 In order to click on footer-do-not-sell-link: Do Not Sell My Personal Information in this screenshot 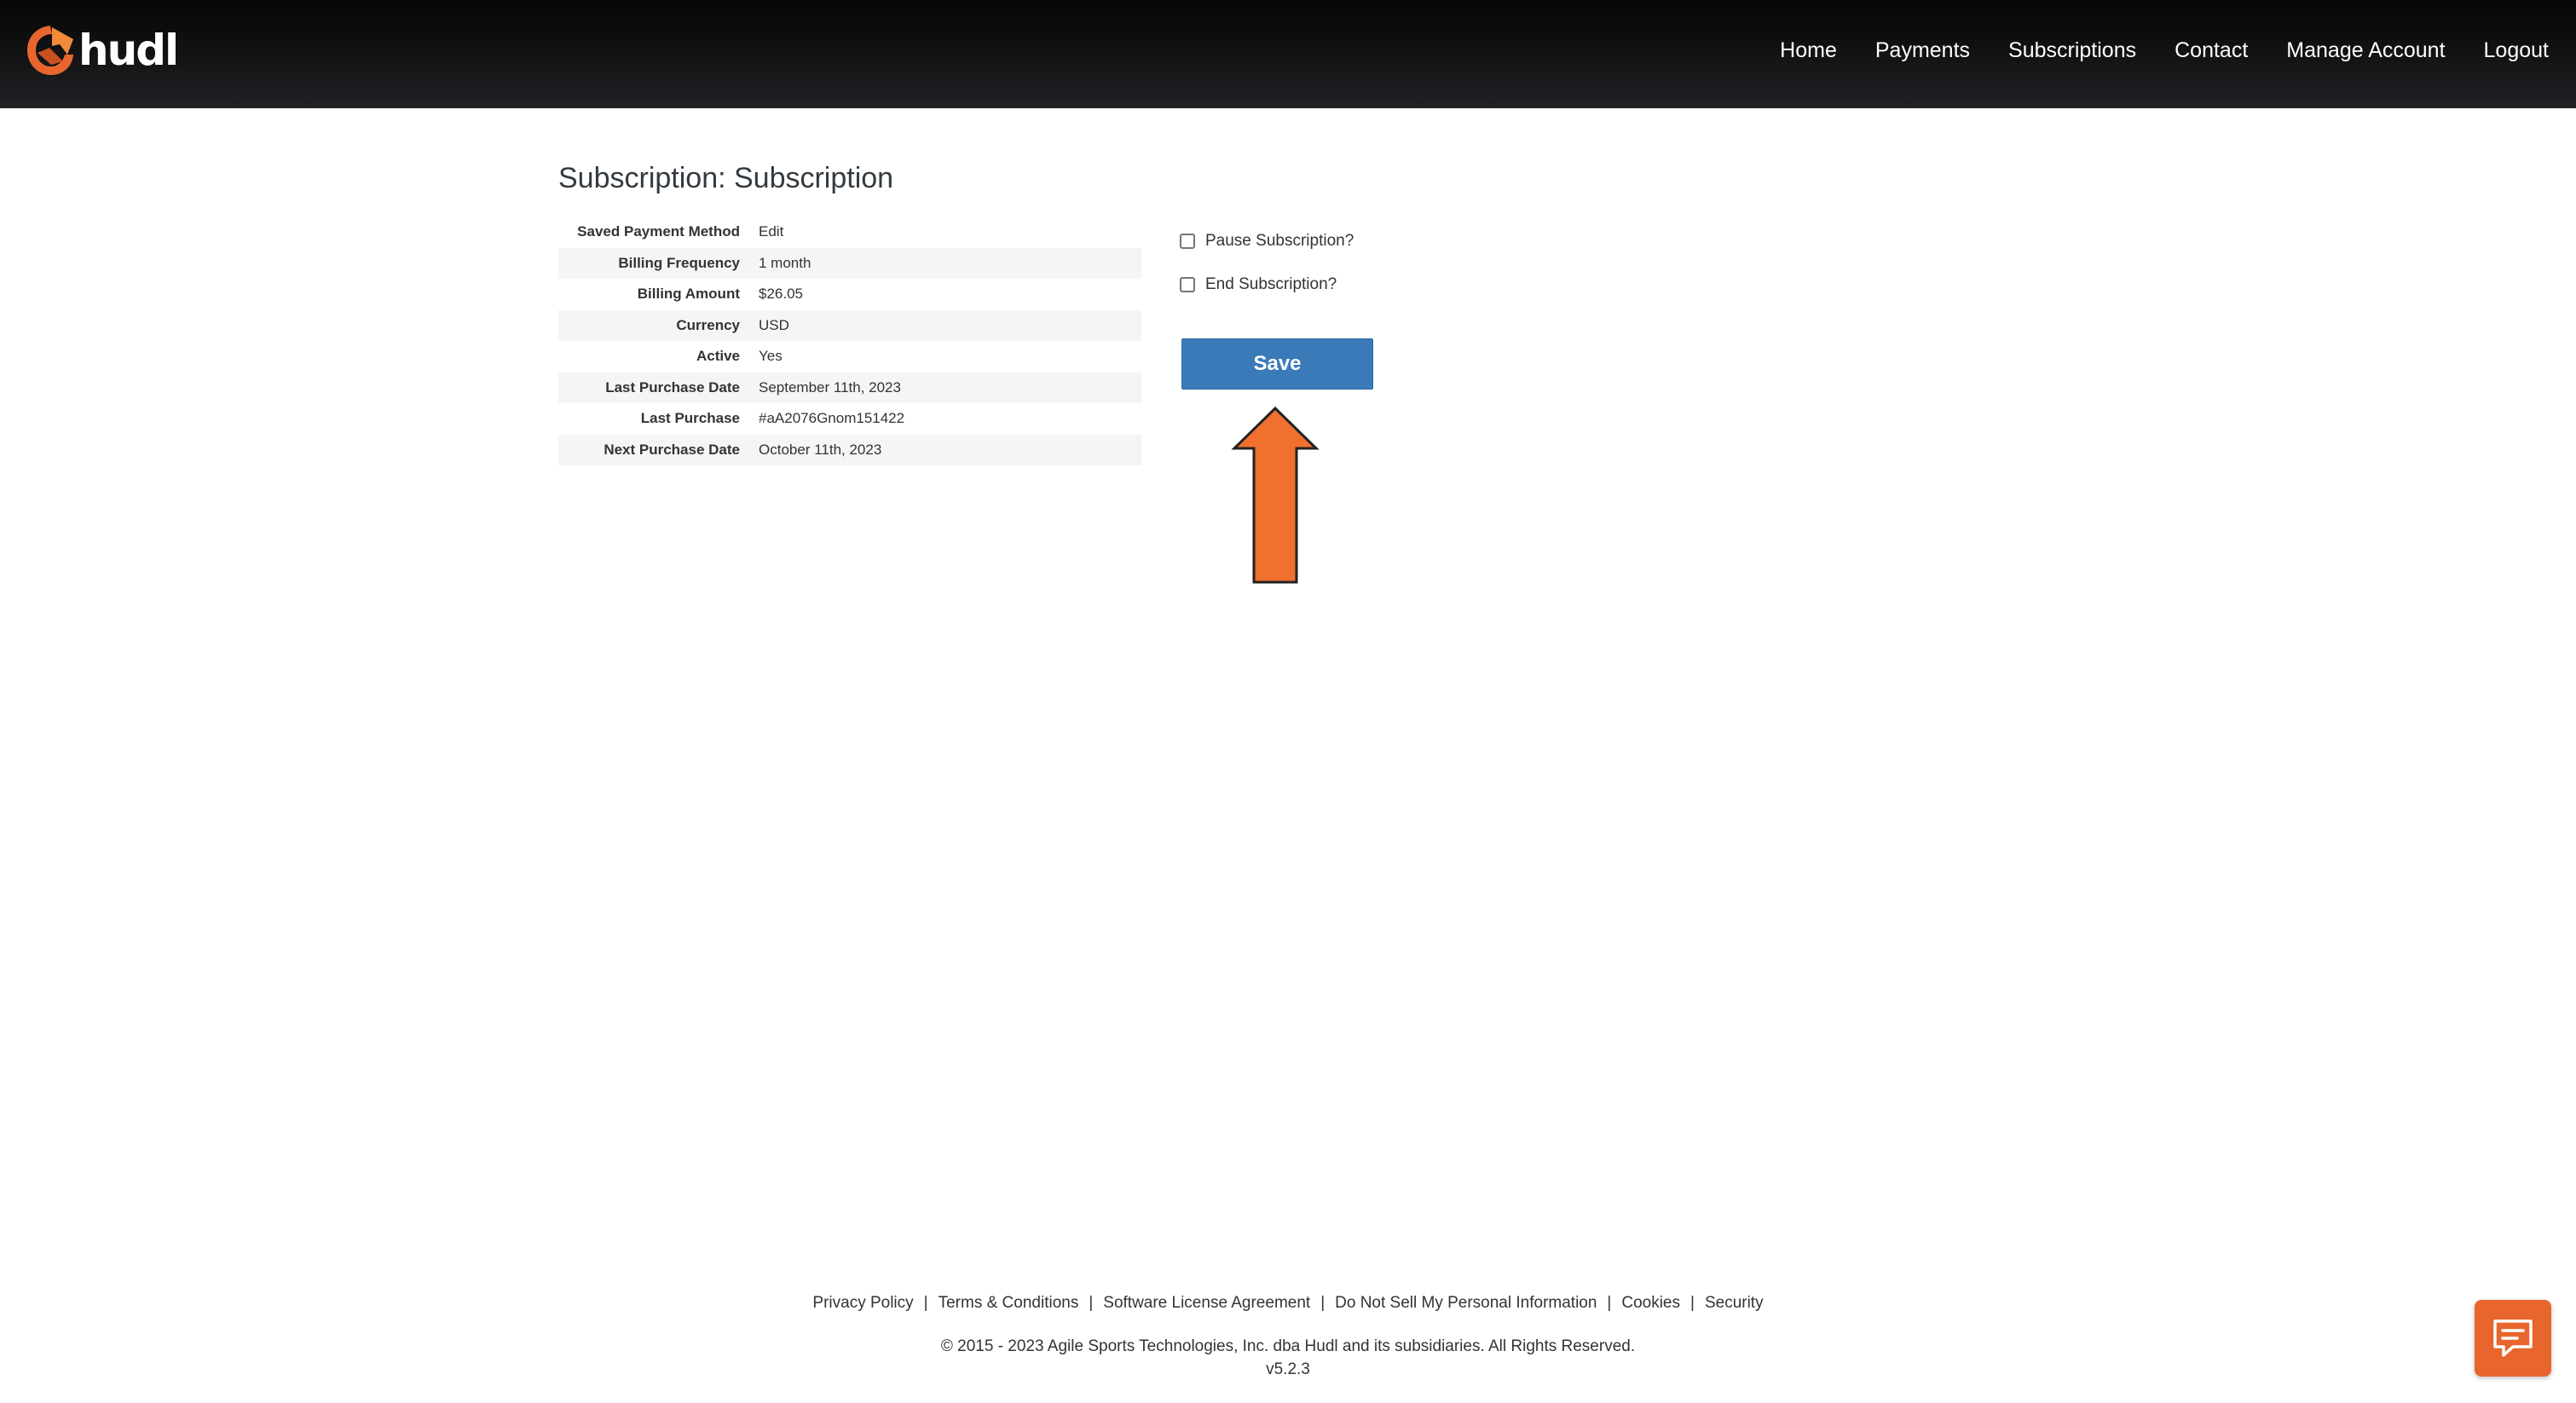, I will do `click(1466, 1303)`.